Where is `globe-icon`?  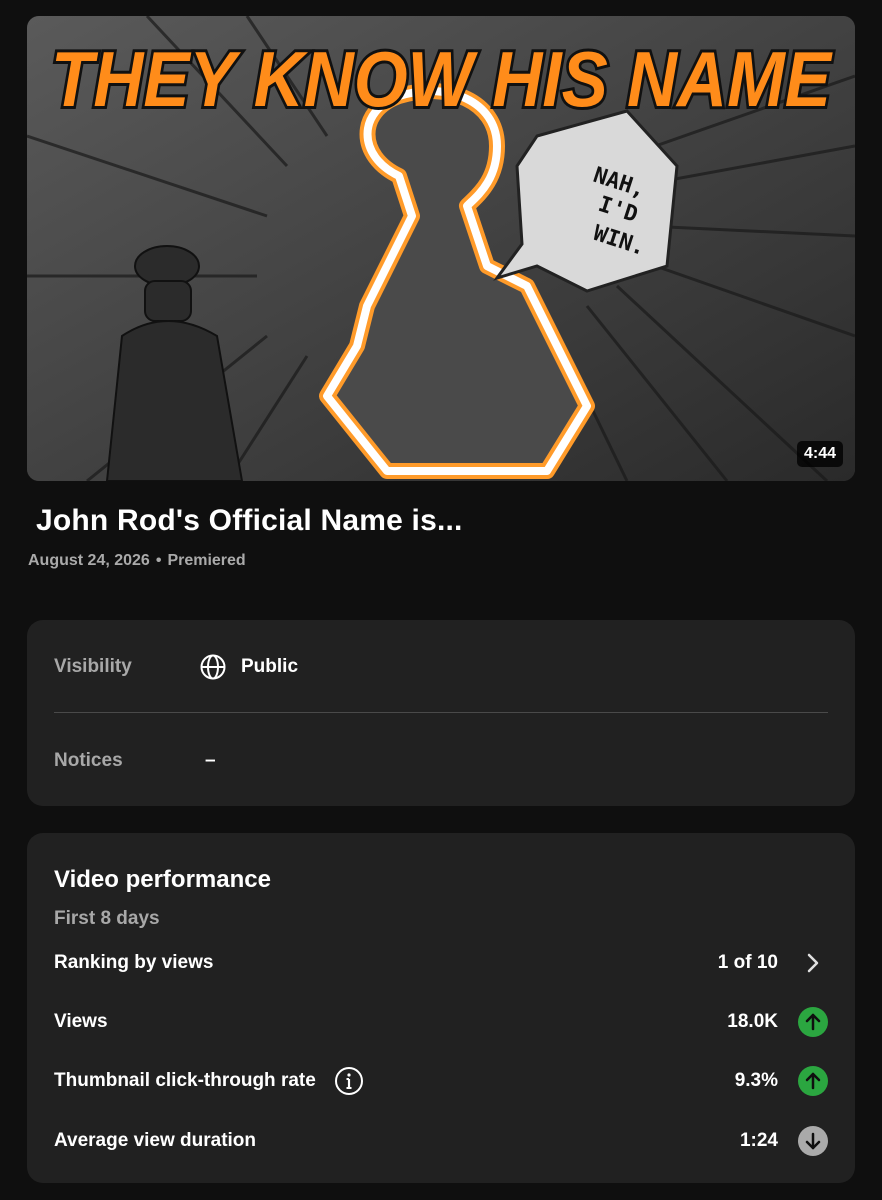
globe-icon is located at coordinates (213, 667).